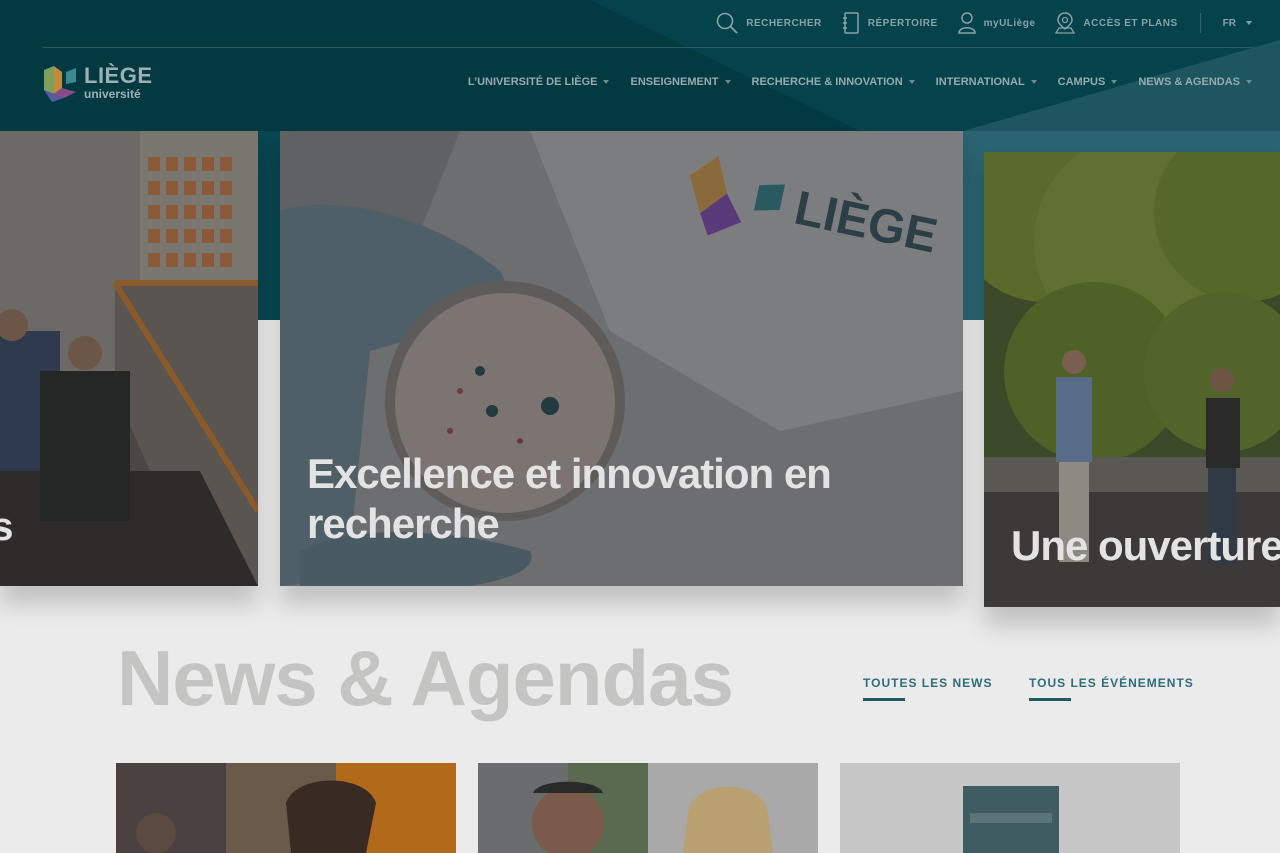 The image size is (1280, 853). I want to click on nav-item-label: RECHERCHE & INNOVATION, so click(827, 82).